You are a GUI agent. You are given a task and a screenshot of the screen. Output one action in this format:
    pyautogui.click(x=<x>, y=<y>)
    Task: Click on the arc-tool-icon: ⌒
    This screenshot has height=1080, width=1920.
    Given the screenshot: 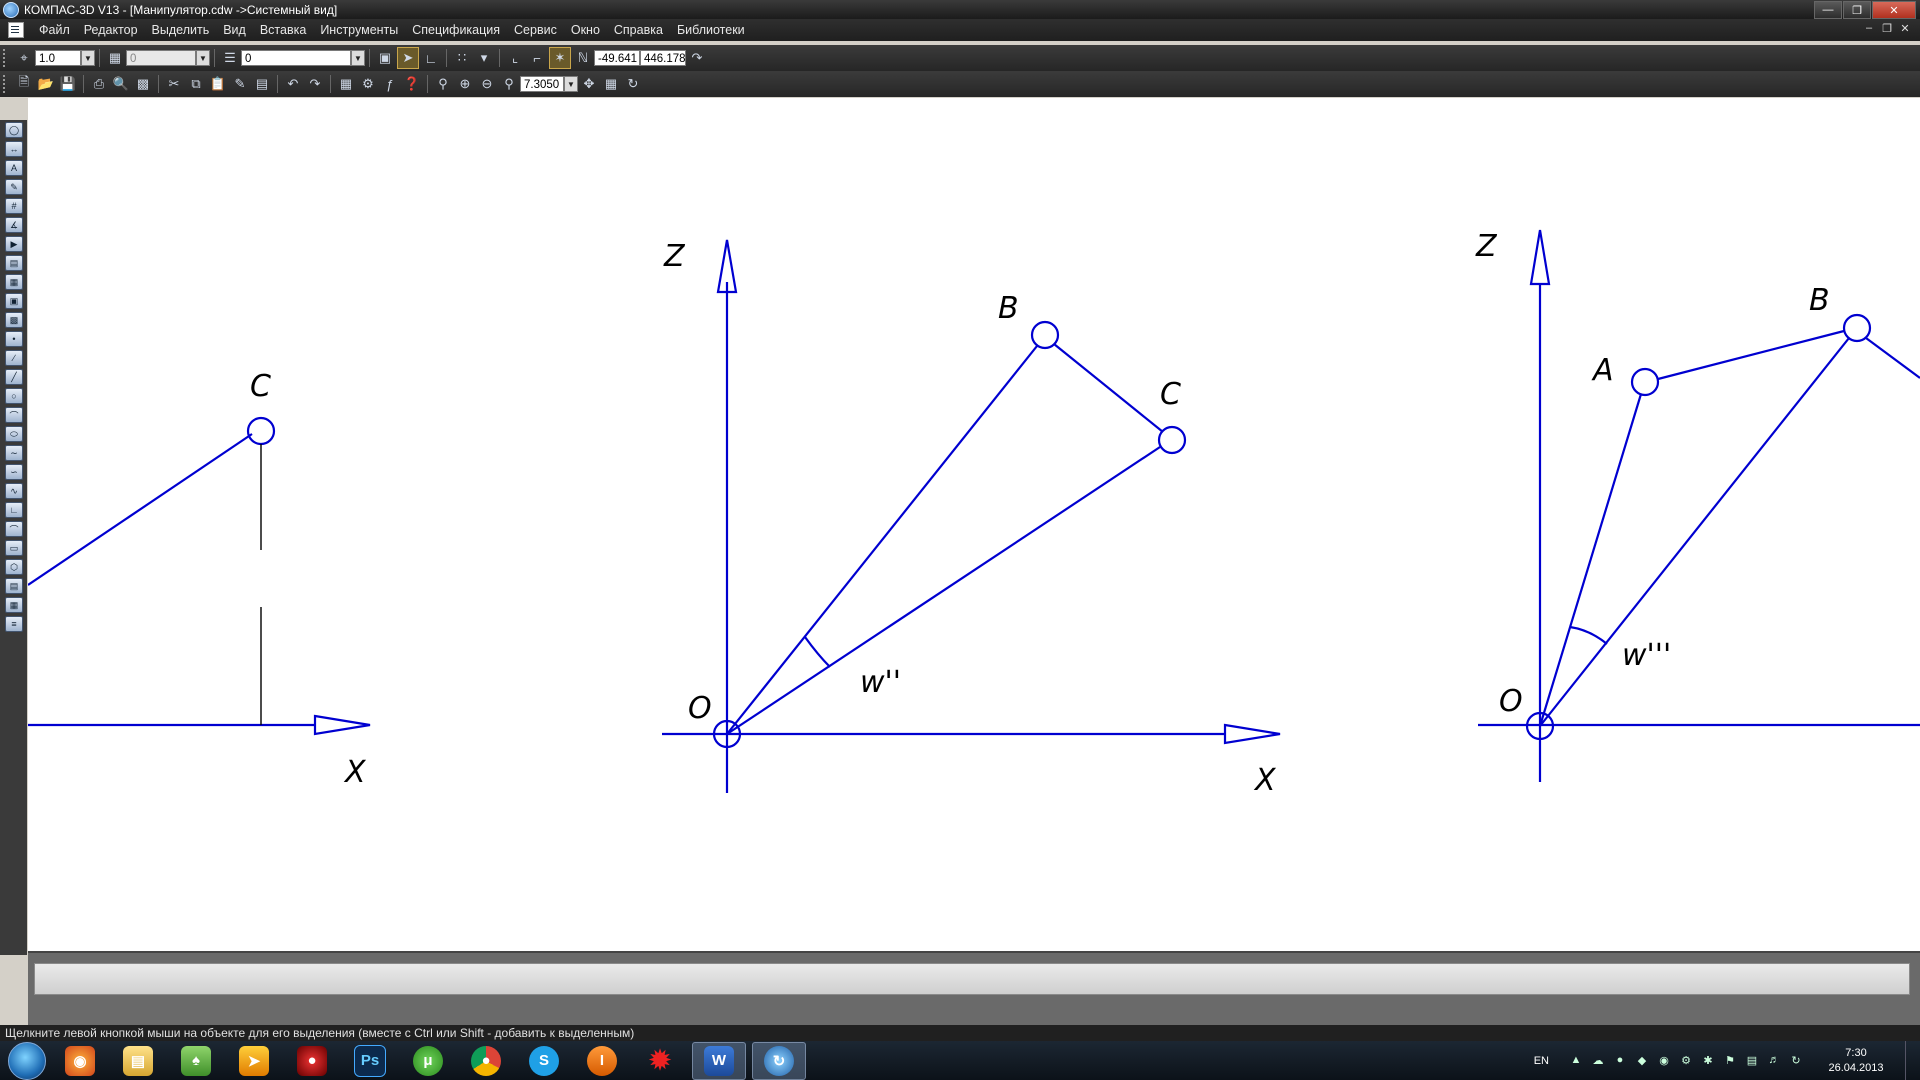 What is the action you would take?
    pyautogui.click(x=14, y=415)
    